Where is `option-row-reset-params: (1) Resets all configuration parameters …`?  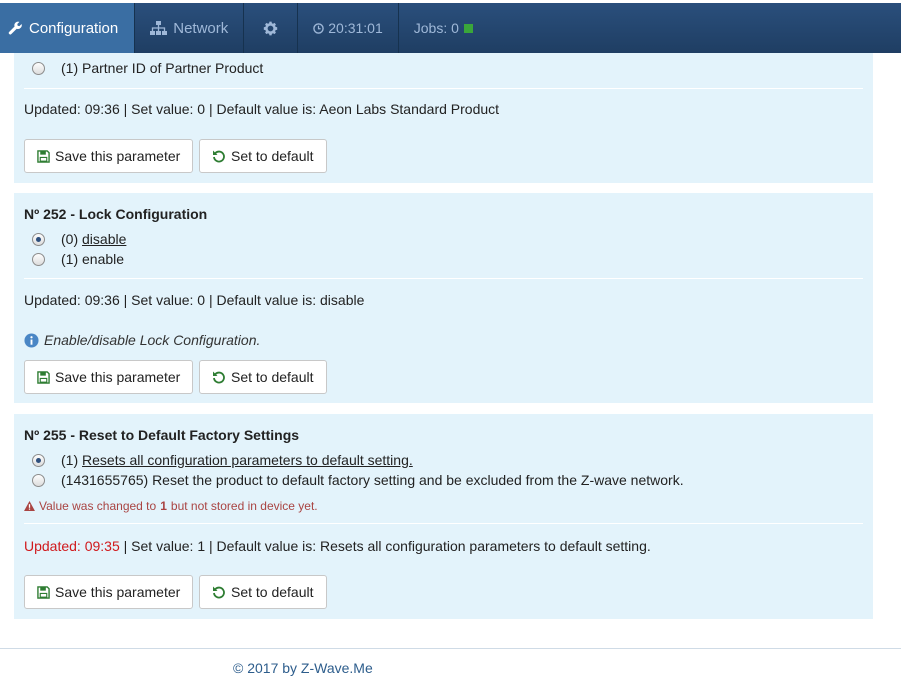 option-row-reset-params: (1) Resets all configuration parameters … is located at coordinates (222, 460).